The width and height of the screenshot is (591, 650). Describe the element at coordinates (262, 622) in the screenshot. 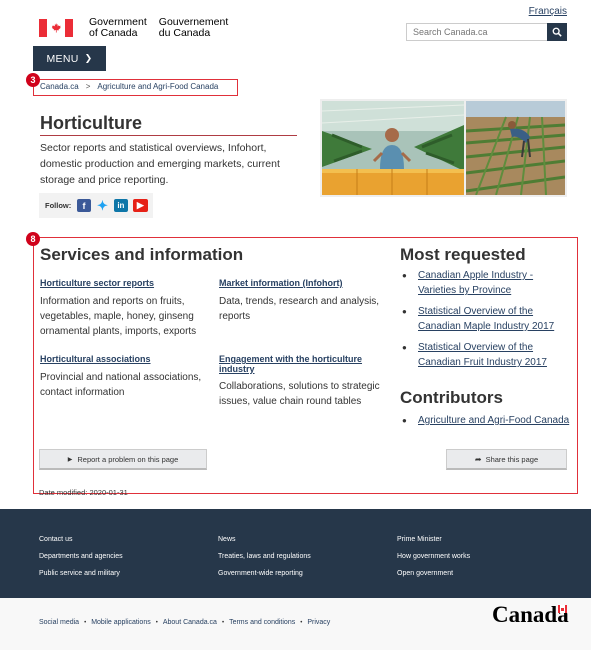

I see `sub-footer-link-terms: Terms and conditions` at that location.